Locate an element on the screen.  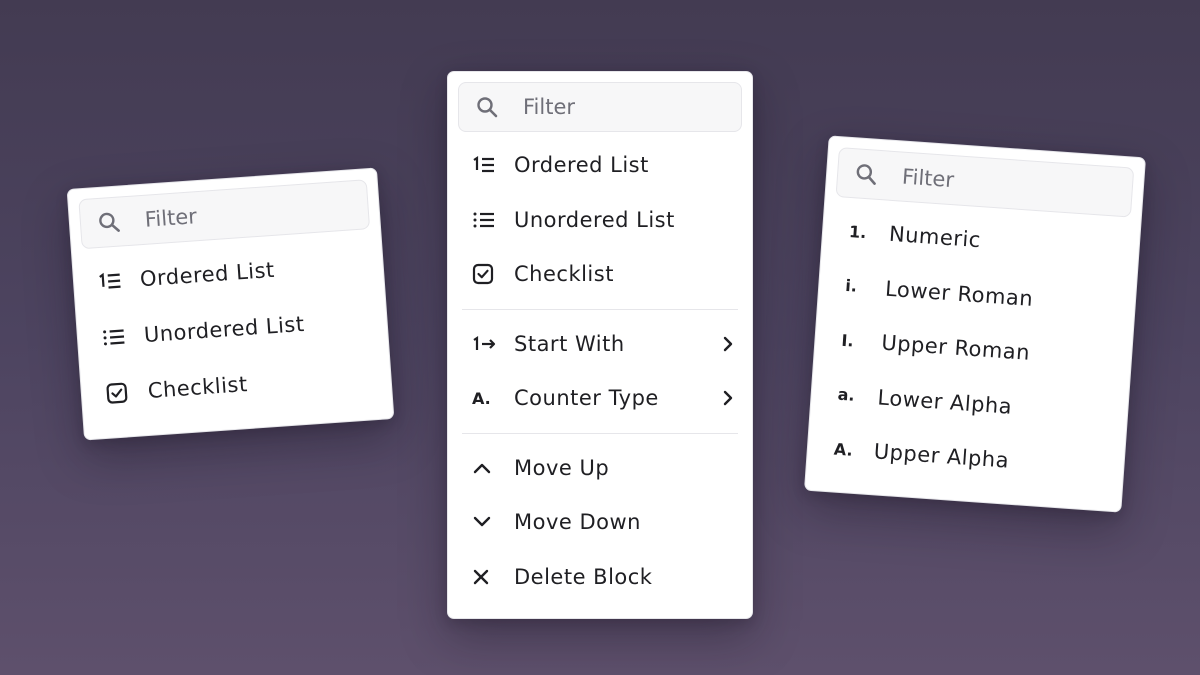
menu-item-checklist: Checklist is located at coordinates (600, 274).